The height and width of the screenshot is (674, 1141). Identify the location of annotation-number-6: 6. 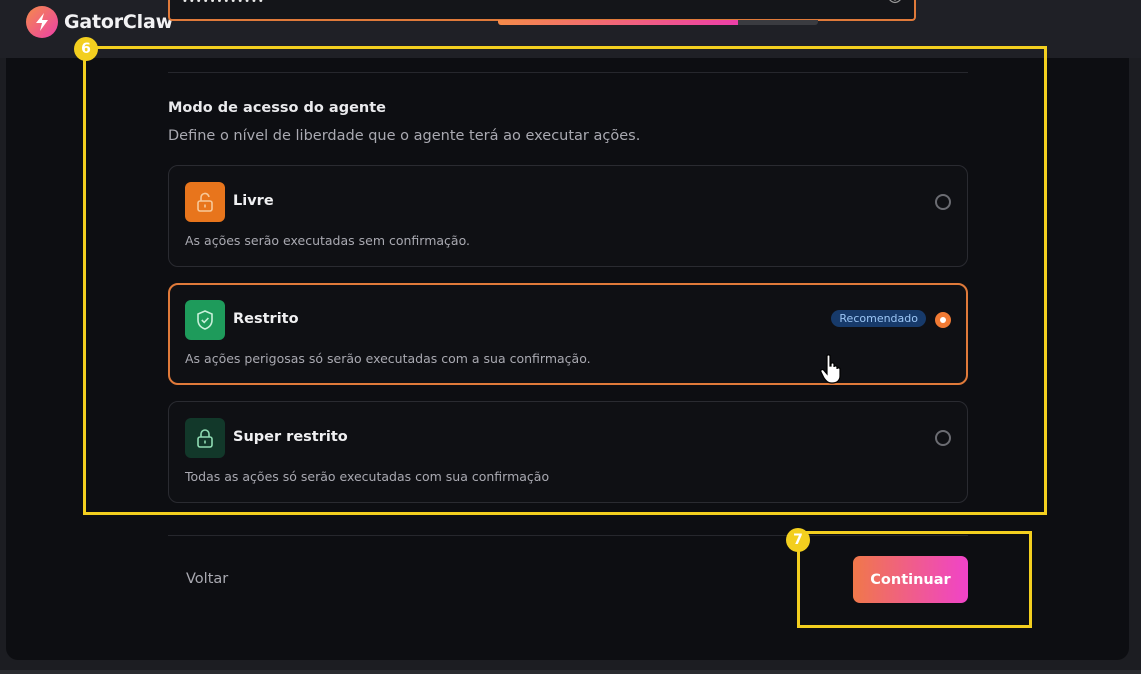
(86, 49).